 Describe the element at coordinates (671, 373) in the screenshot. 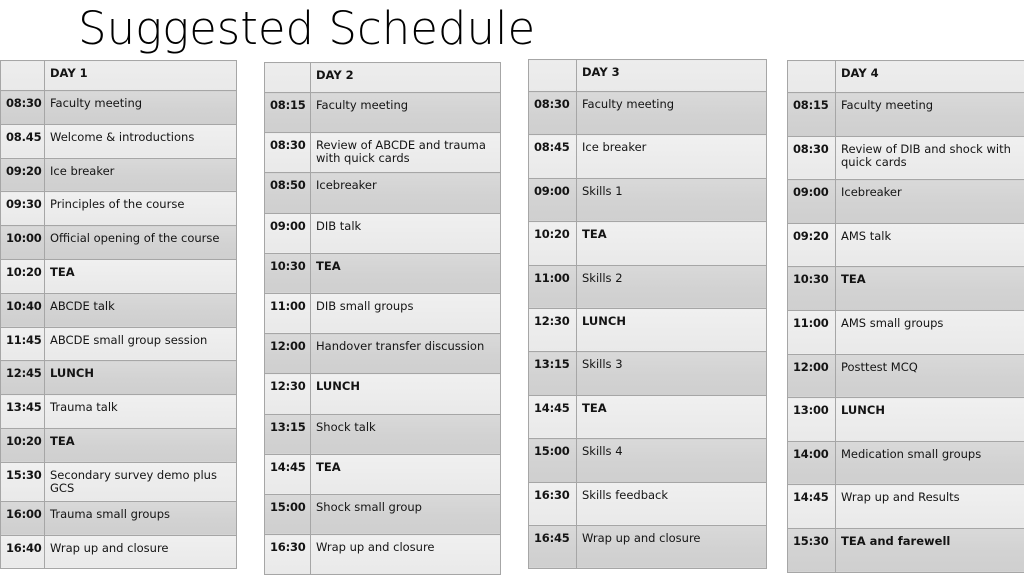

I see `schedule-activity-cell: Skills 3` at that location.